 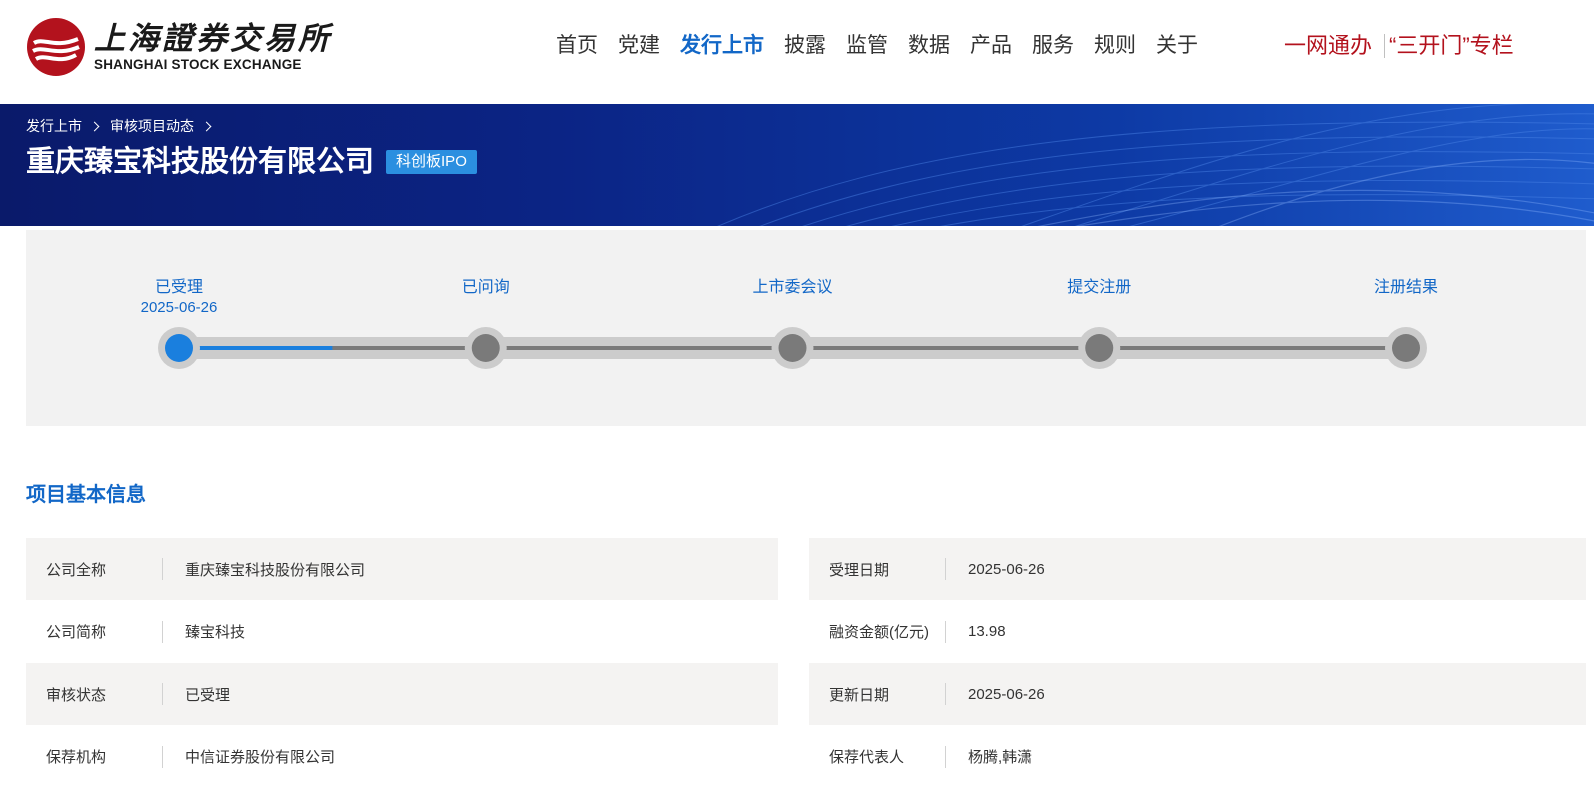 What do you see at coordinates (76, 757) in the screenshot?
I see `info-label: 保荐机构` at bounding box center [76, 757].